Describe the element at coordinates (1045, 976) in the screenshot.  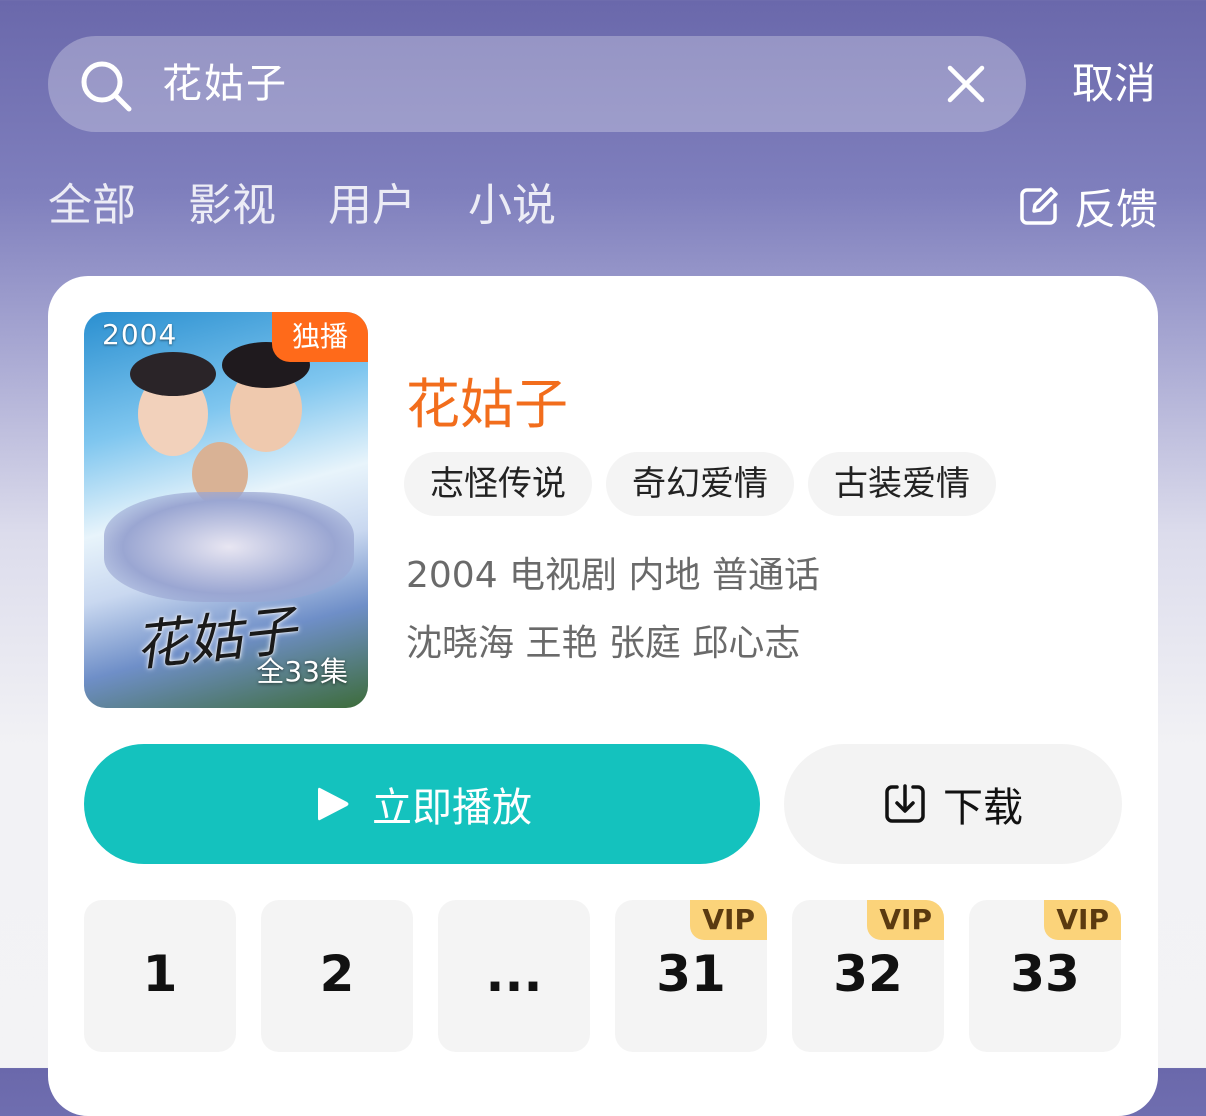
I see `episode-button: 33 VIP` at that location.